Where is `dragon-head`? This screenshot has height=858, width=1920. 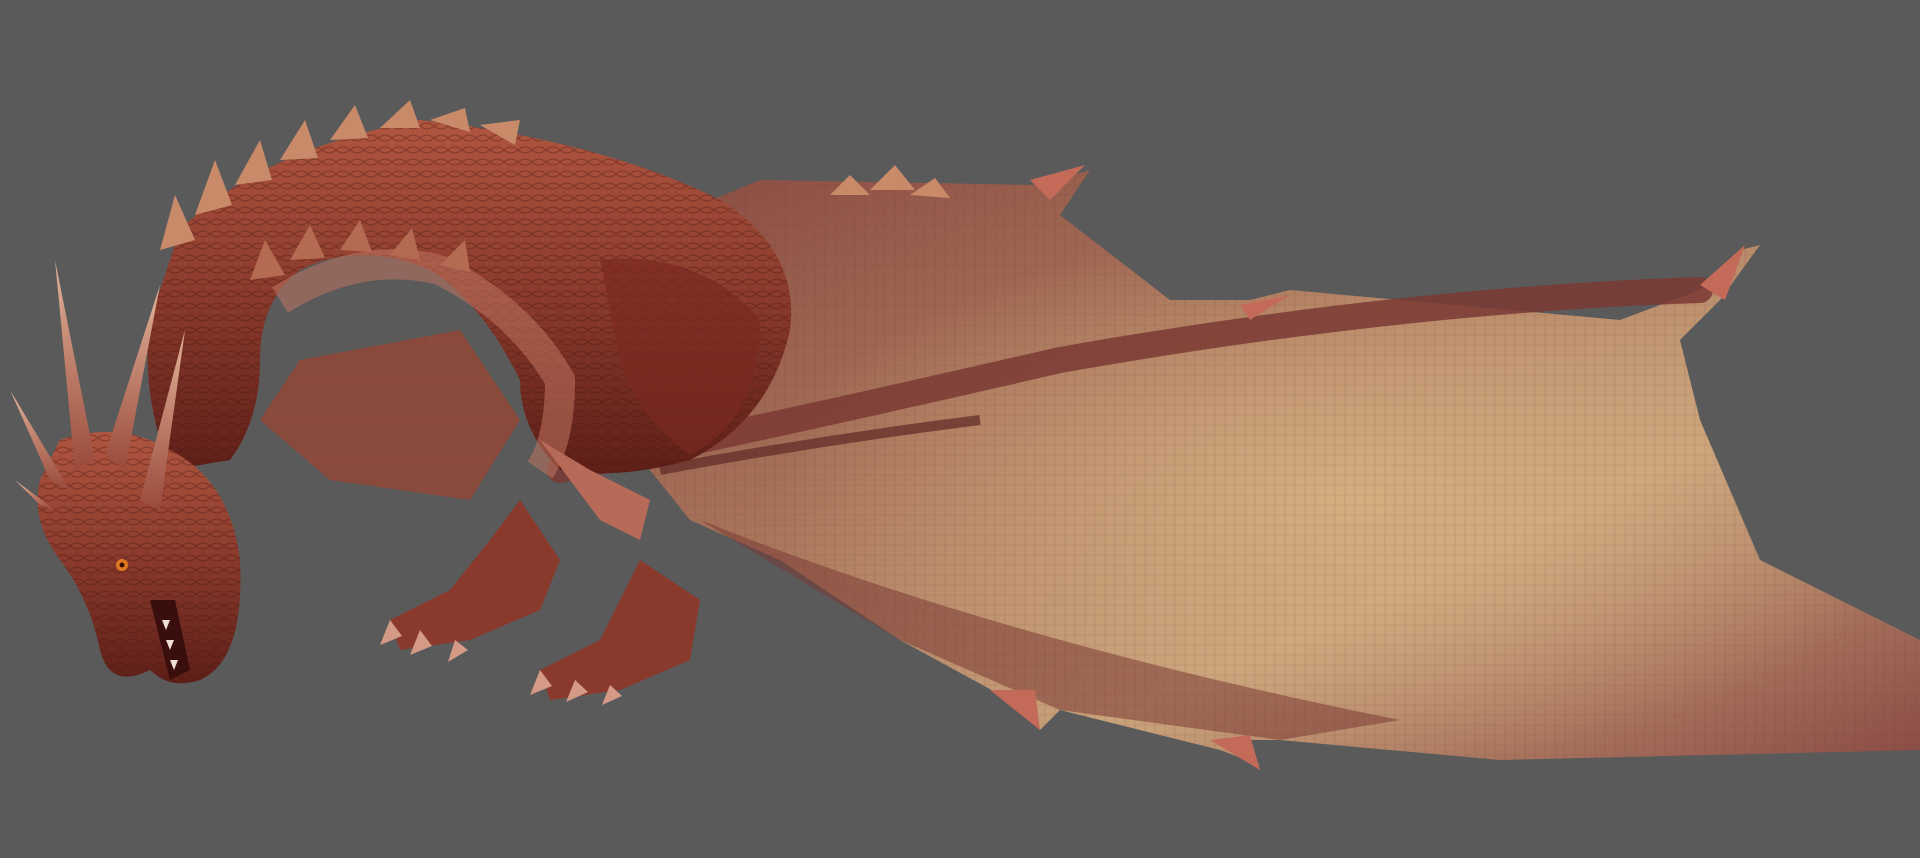 dragon-head is located at coordinates (139, 558).